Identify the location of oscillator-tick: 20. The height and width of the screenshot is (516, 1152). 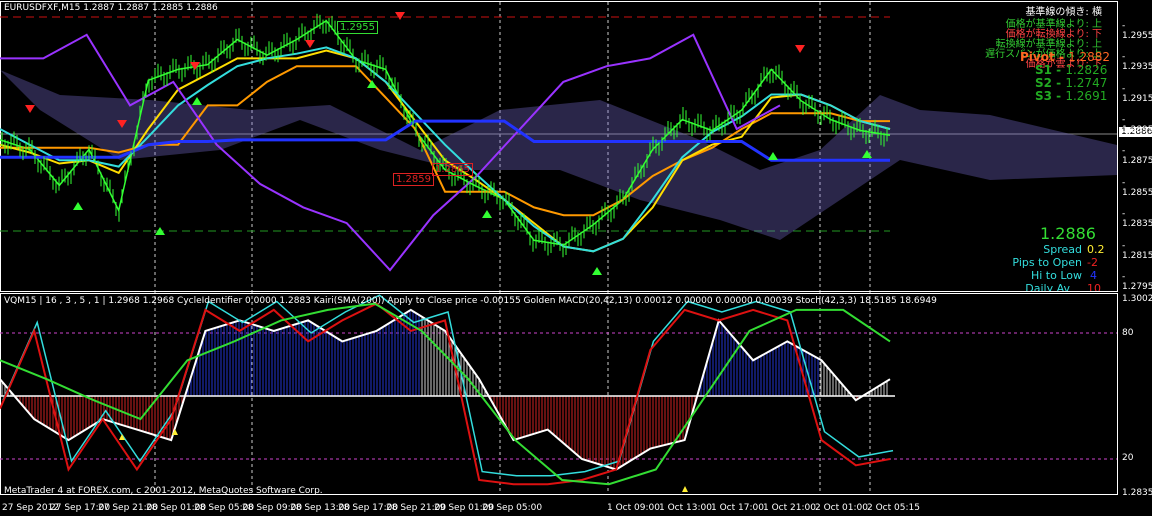
(1128, 458).